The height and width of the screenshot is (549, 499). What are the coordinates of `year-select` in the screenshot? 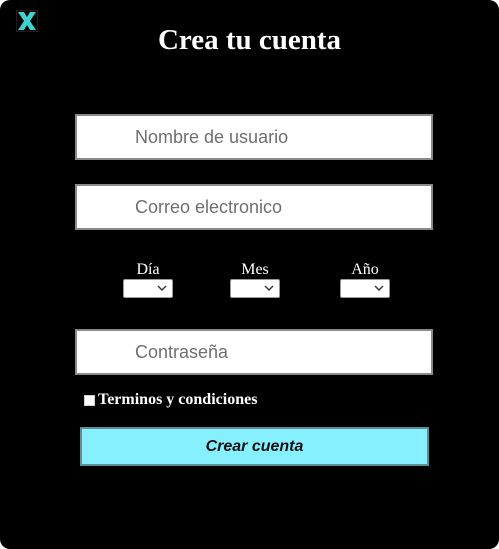 It's located at (365, 288).